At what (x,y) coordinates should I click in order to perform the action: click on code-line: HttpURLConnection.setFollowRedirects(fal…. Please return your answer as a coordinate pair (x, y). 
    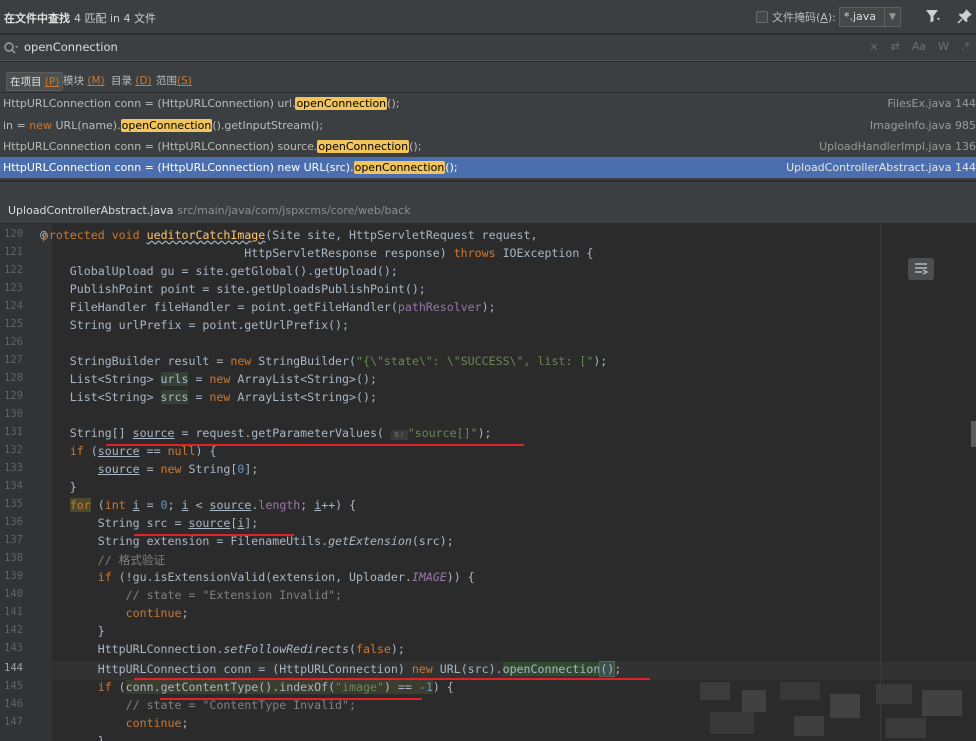
    Looking at the image, I should click on (202, 649).